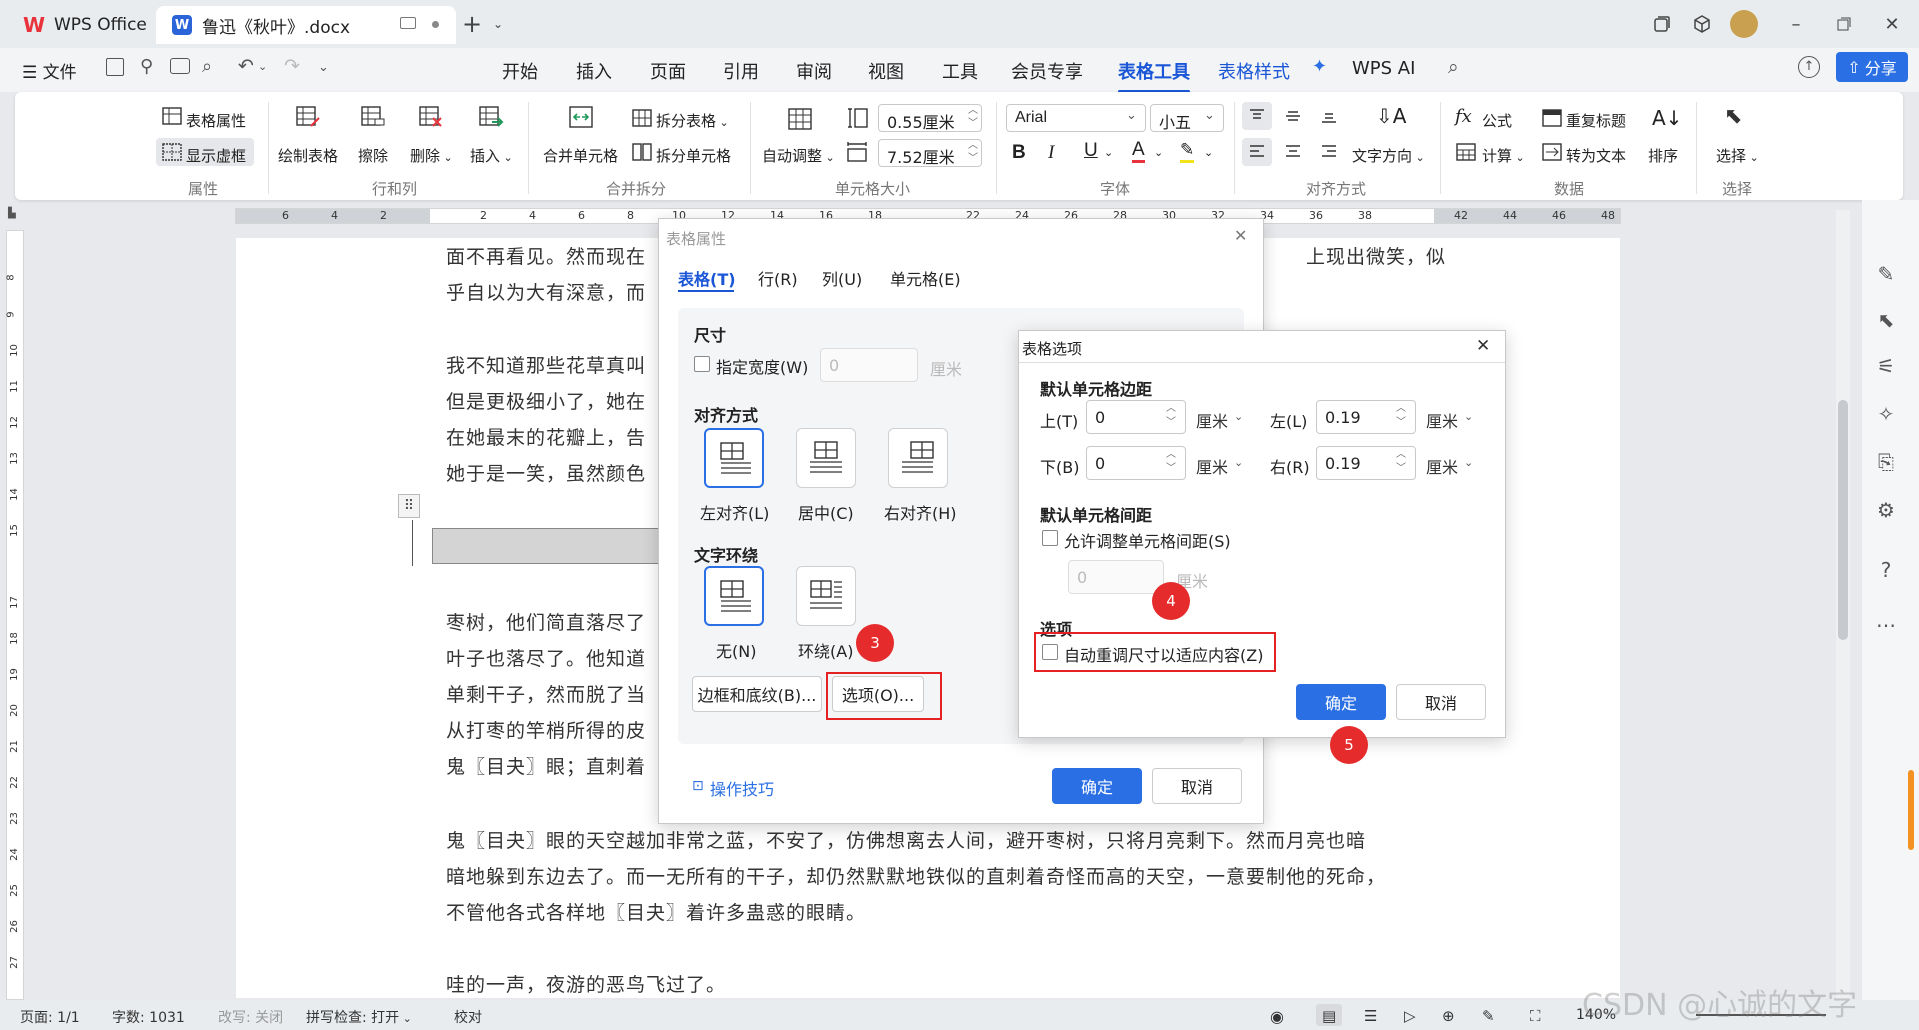 The width and height of the screenshot is (1919, 1030). Describe the element at coordinates (742, 788) in the screenshot. I see `tips-link: 操作技巧` at that location.